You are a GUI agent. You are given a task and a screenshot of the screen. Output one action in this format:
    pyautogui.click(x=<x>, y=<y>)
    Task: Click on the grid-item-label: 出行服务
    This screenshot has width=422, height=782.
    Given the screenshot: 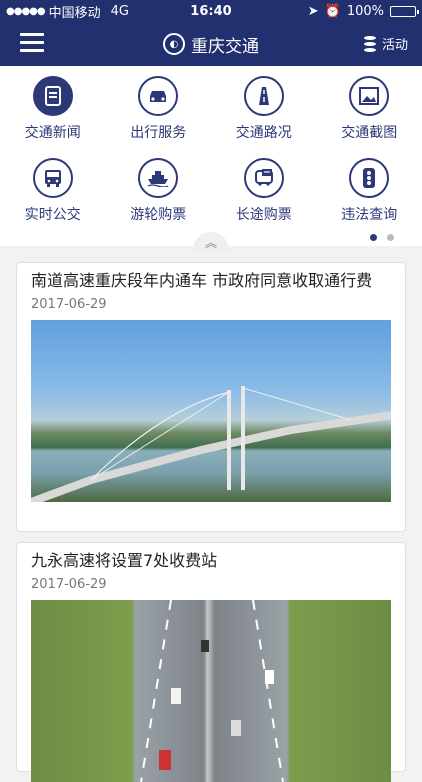 What is the action you would take?
    pyautogui.click(x=158, y=132)
    